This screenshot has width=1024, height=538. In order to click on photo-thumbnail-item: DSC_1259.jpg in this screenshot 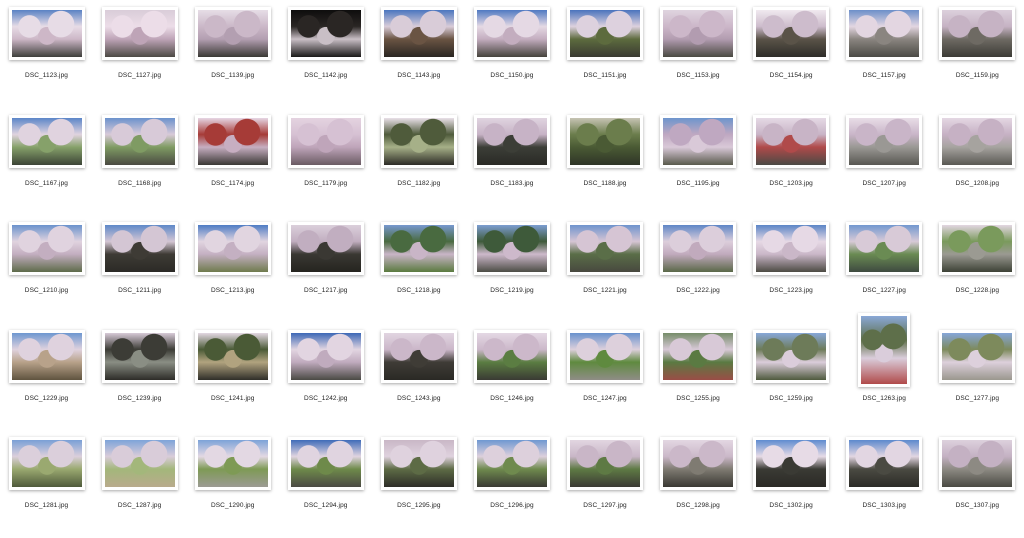, I will do `click(791, 377)`.